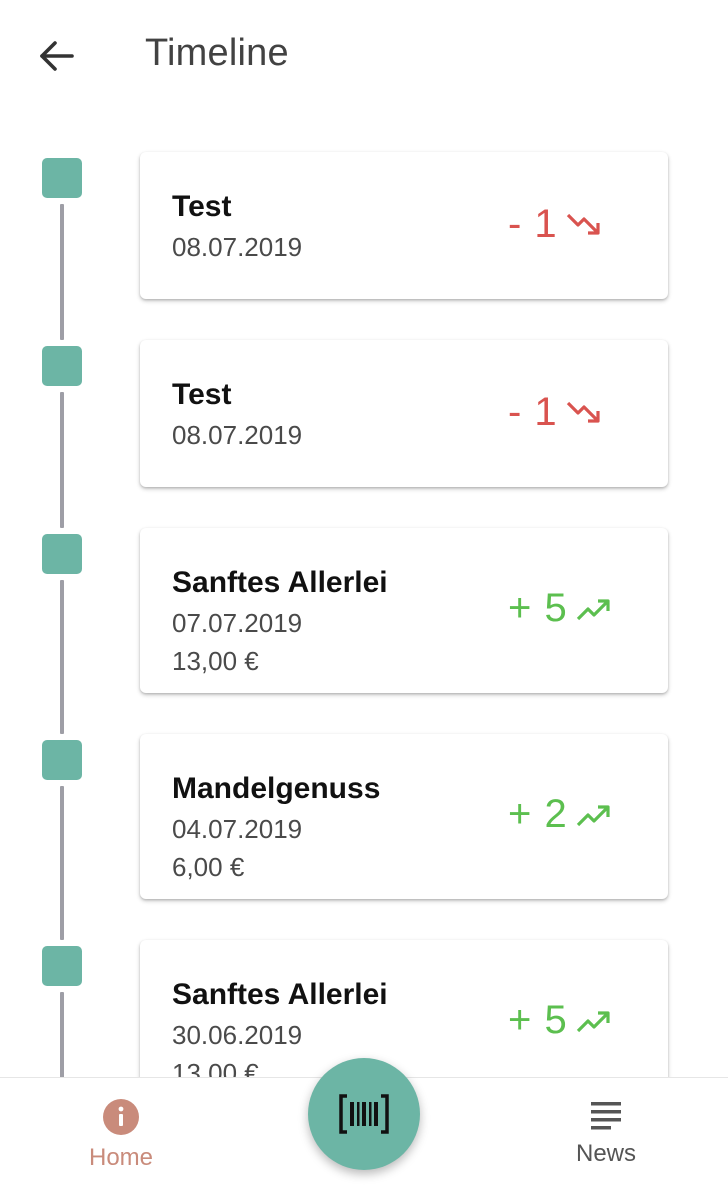 The image size is (728, 1190). I want to click on entry-name: Mandelgenuss, so click(276, 788).